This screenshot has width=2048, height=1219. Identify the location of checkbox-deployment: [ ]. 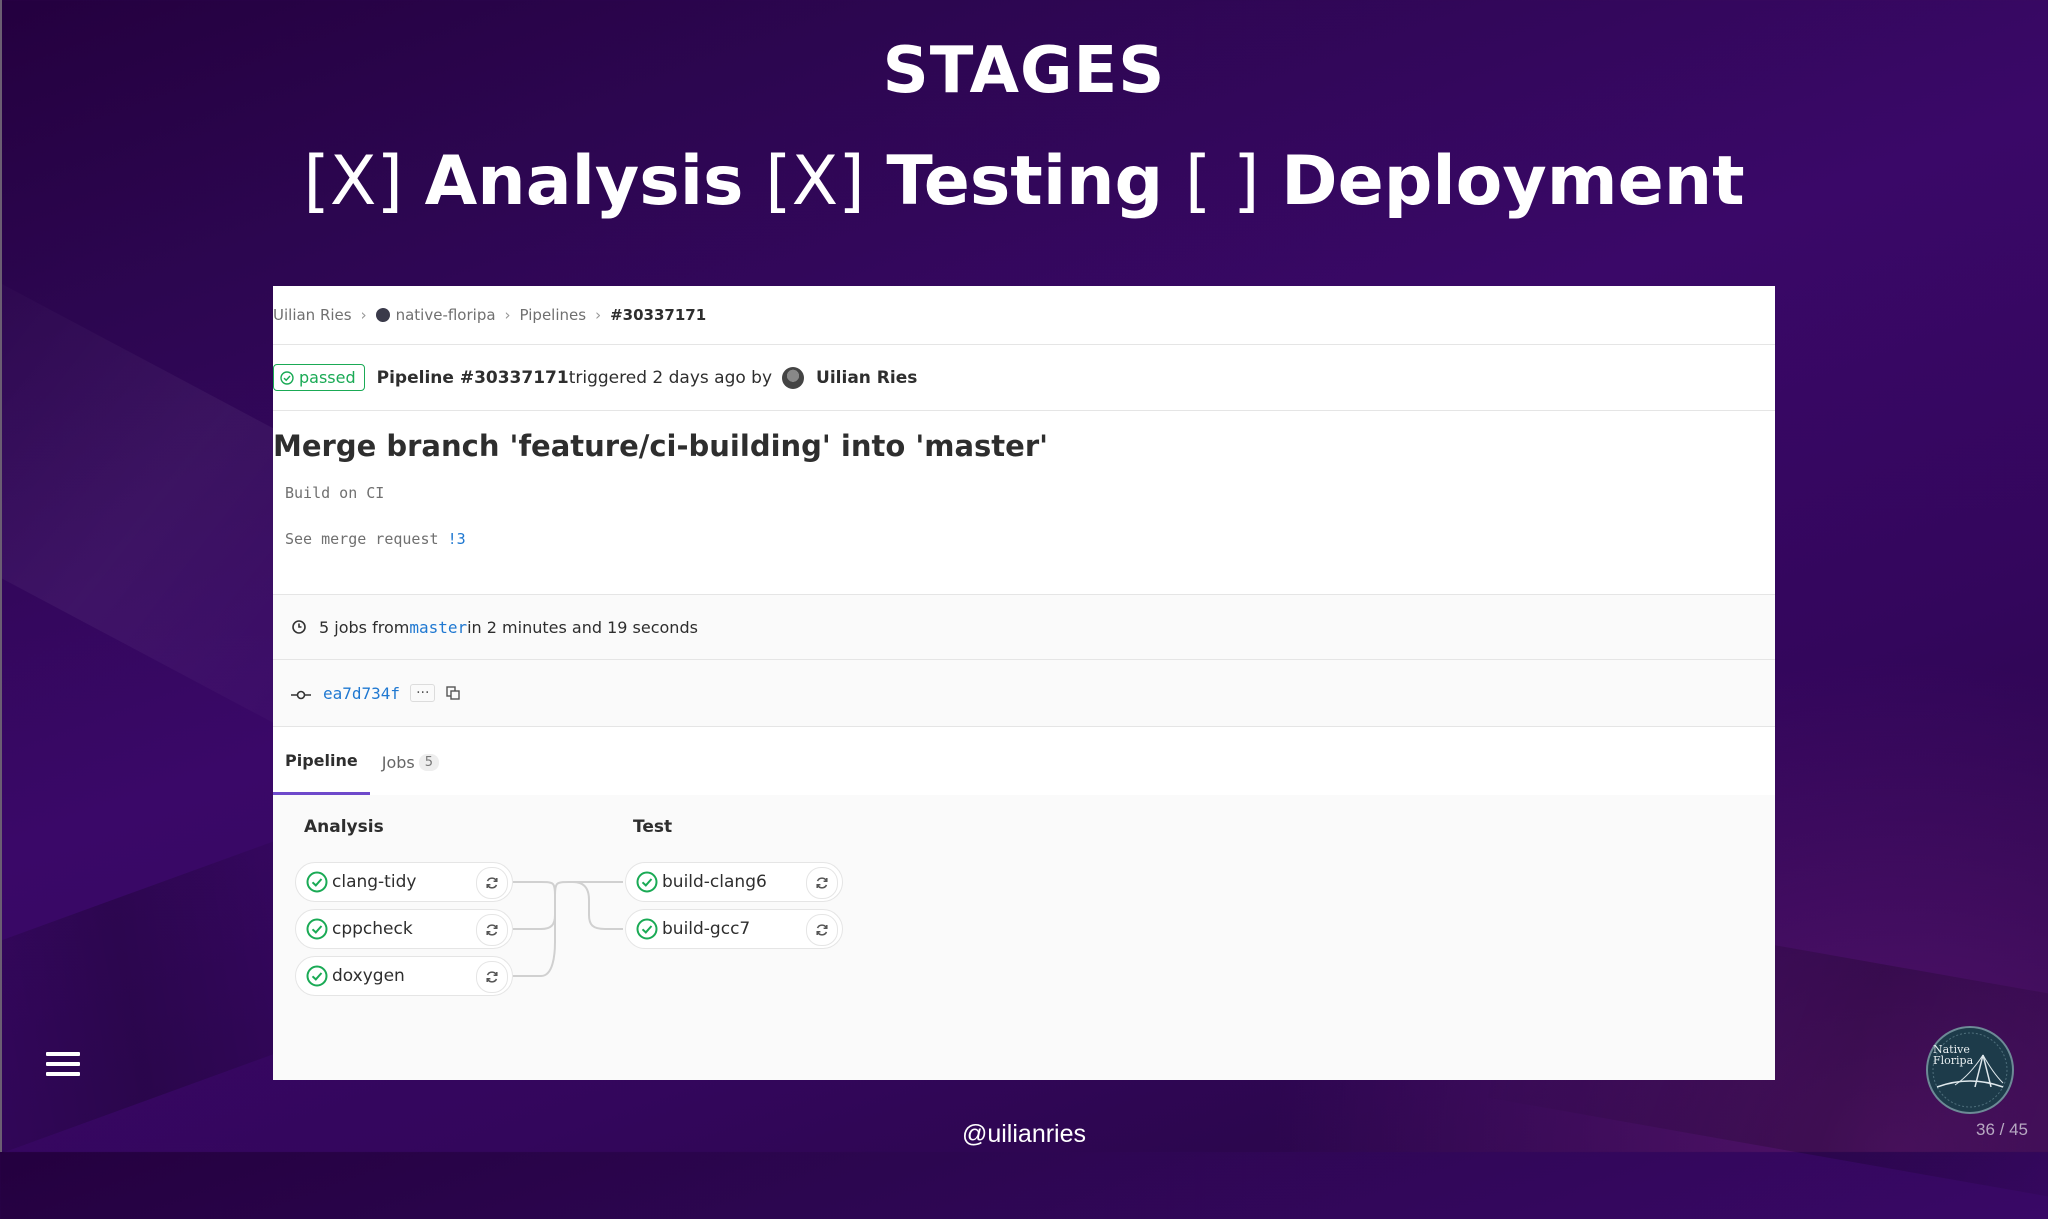
(1222, 181).